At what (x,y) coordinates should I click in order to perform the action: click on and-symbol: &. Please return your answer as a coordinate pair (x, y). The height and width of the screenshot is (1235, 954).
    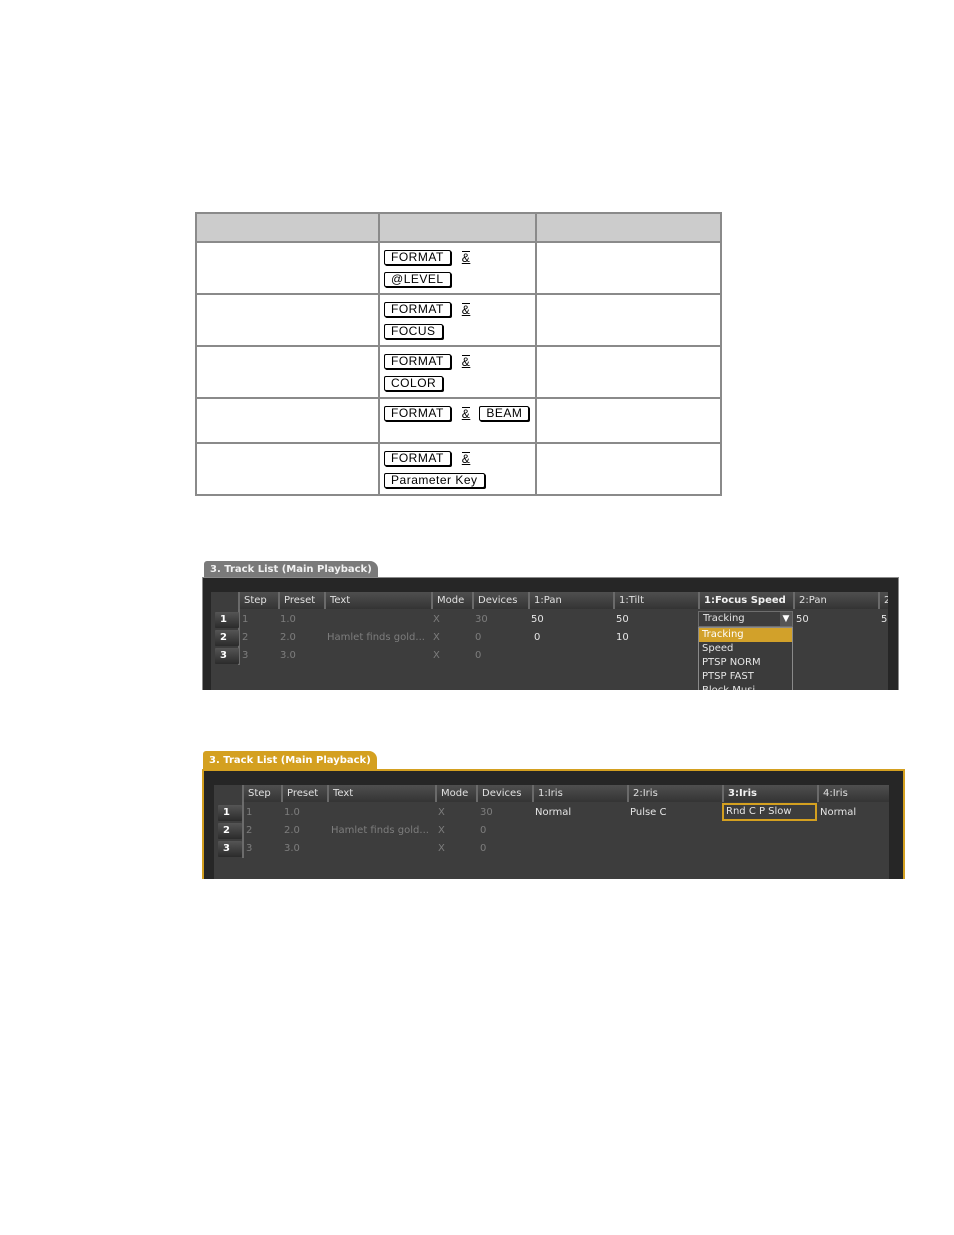
    Looking at the image, I should click on (466, 458).